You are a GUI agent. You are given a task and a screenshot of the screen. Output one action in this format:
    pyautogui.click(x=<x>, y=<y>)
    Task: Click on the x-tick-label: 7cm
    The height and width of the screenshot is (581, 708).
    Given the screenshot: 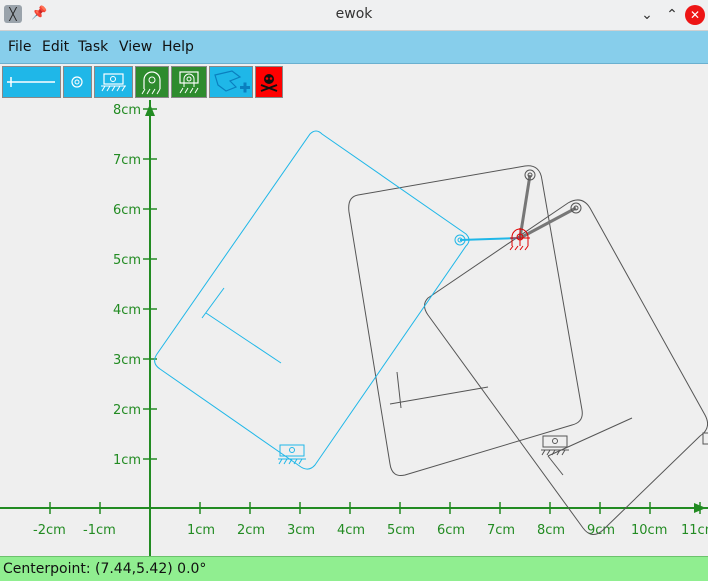 What is the action you would take?
    pyautogui.click(x=501, y=530)
    